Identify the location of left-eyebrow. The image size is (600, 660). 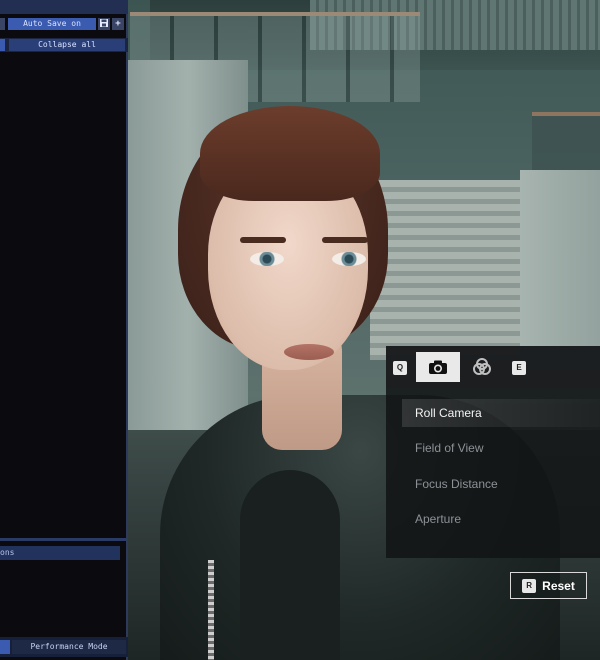
(263, 240).